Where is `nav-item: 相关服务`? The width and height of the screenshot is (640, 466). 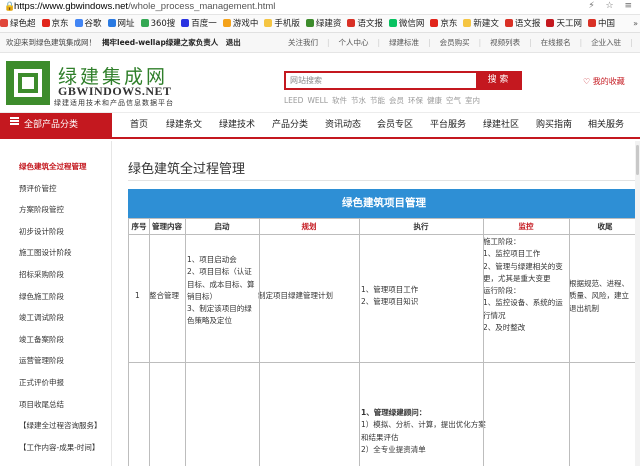
nav-item: 相关服务 is located at coordinates (606, 125).